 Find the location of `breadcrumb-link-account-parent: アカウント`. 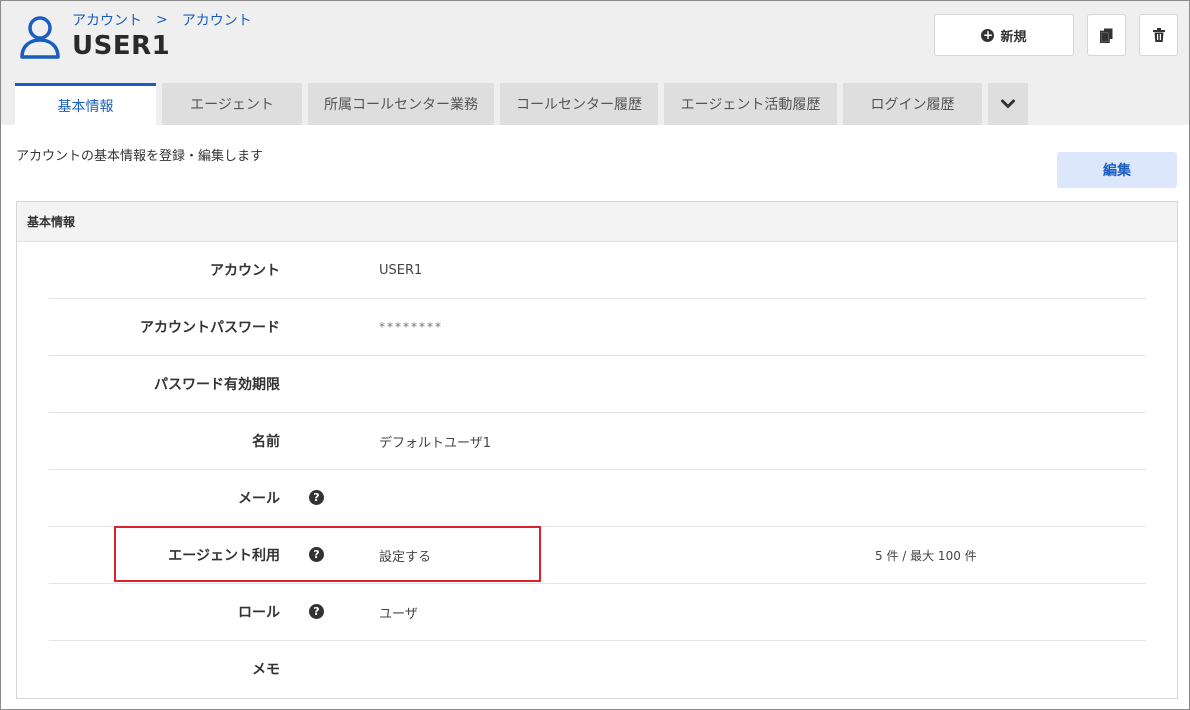

breadcrumb-link-account-parent: アカウント is located at coordinates (107, 20).